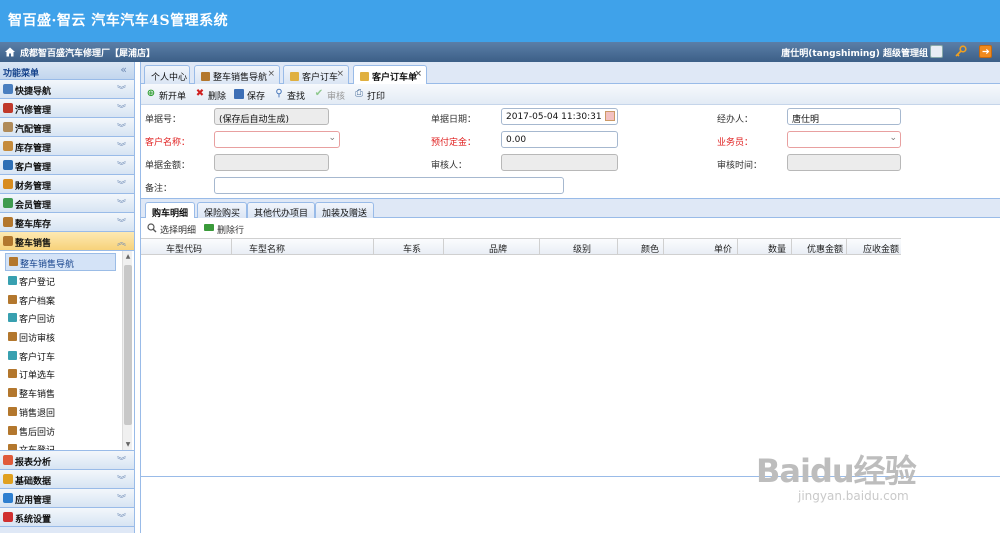 The image size is (1000, 533). Describe the element at coordinates (67, 317) in the screenshot. I see `submenu-item: 客户回访` at that location.